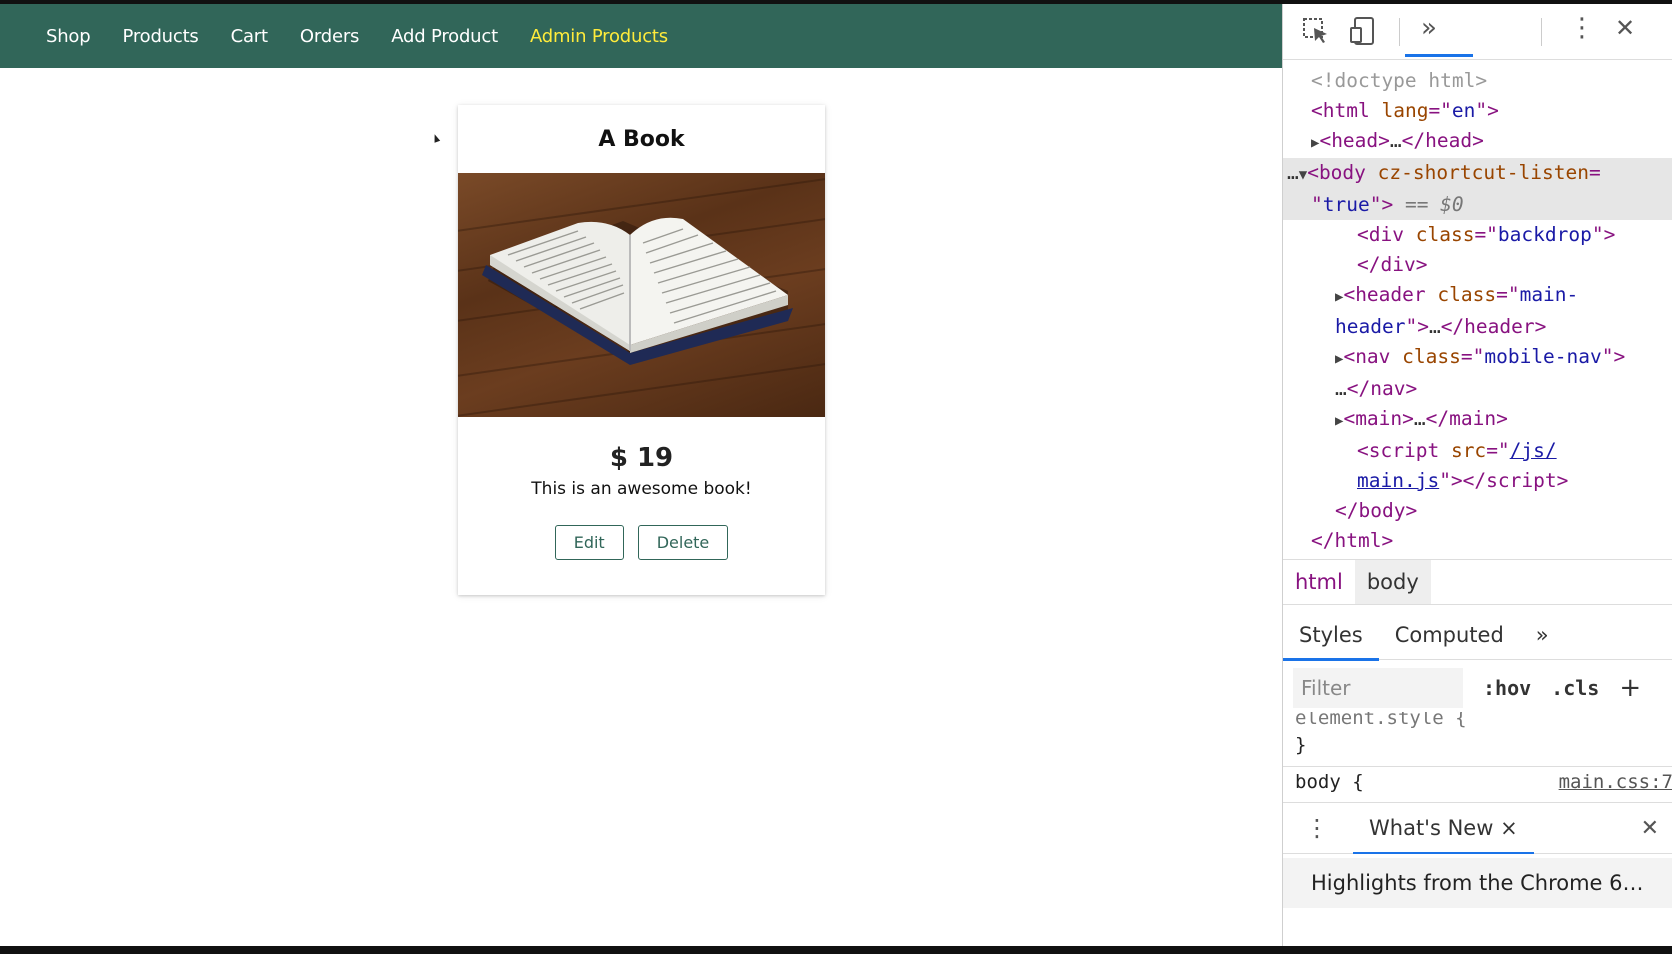 The width and height of the screenshot is (1672, 954). I want to click on dom-div-backdrop: <div class="backdrop">, so click(1477, 235).